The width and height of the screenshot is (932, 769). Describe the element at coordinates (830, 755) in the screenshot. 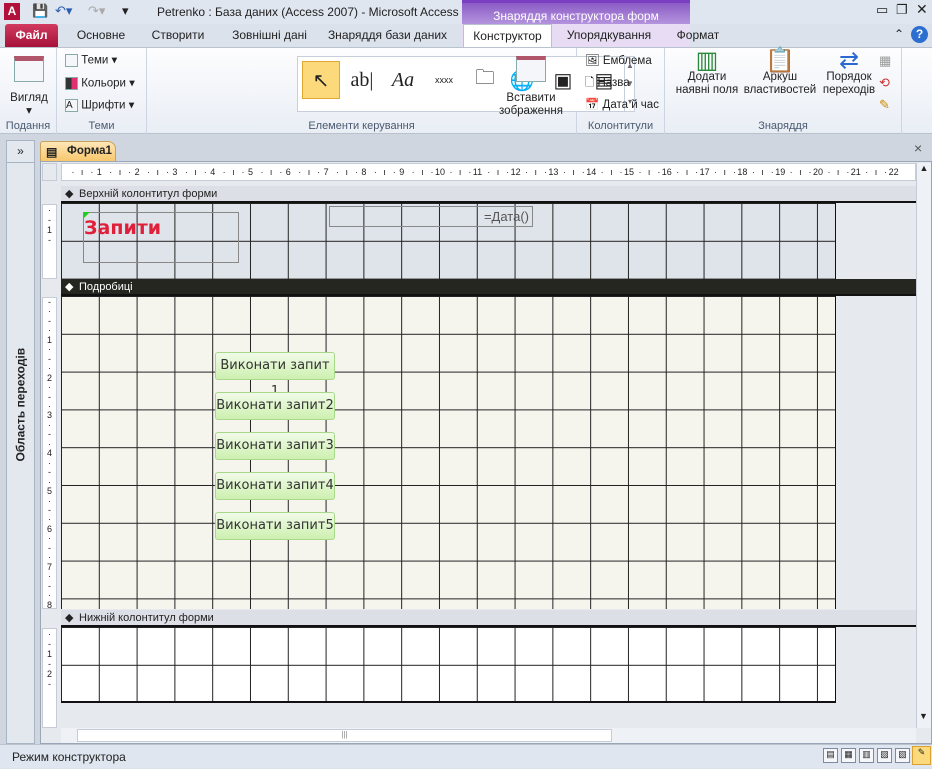

I see `form-view-icon: ▤` at that location.